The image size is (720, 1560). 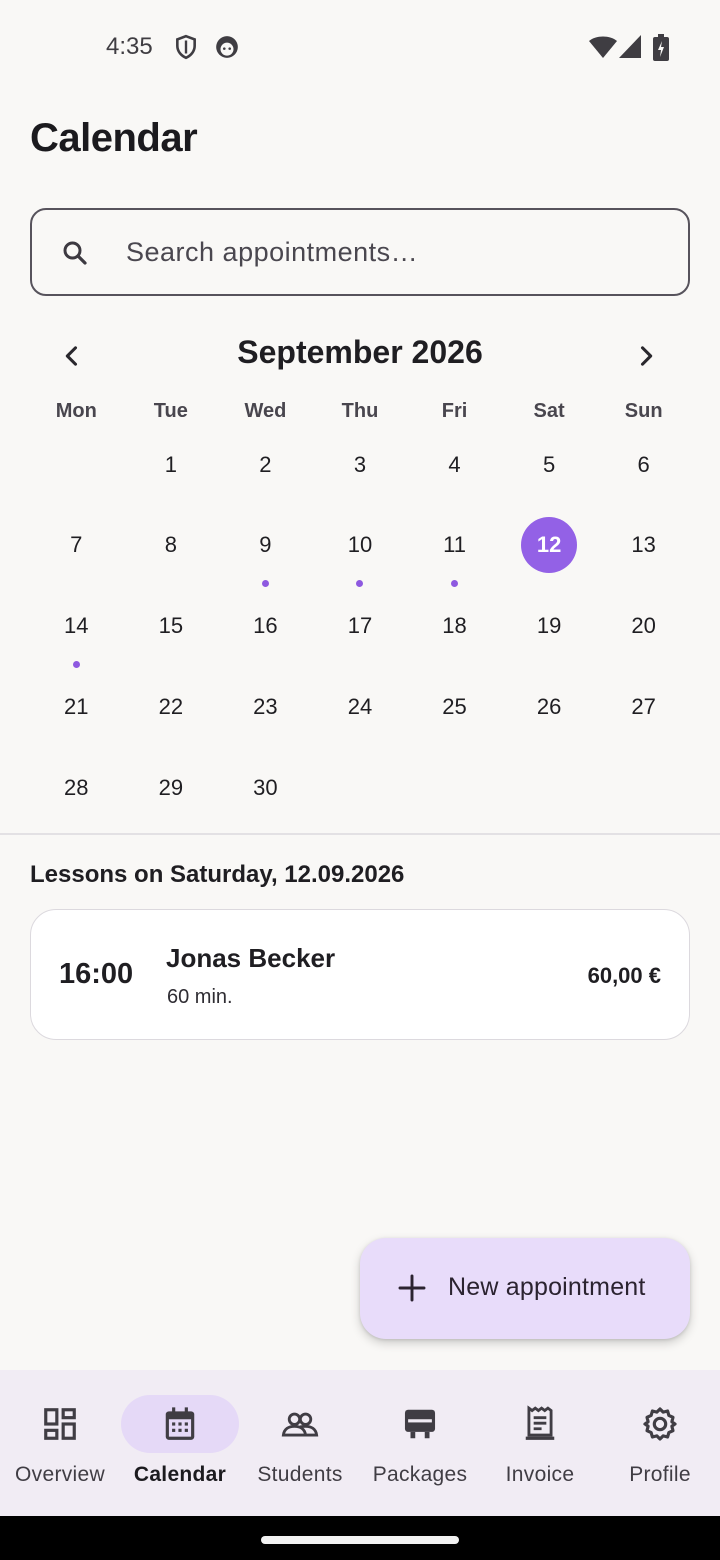 I want to click on next-month-button, so click(x=646, y=356).